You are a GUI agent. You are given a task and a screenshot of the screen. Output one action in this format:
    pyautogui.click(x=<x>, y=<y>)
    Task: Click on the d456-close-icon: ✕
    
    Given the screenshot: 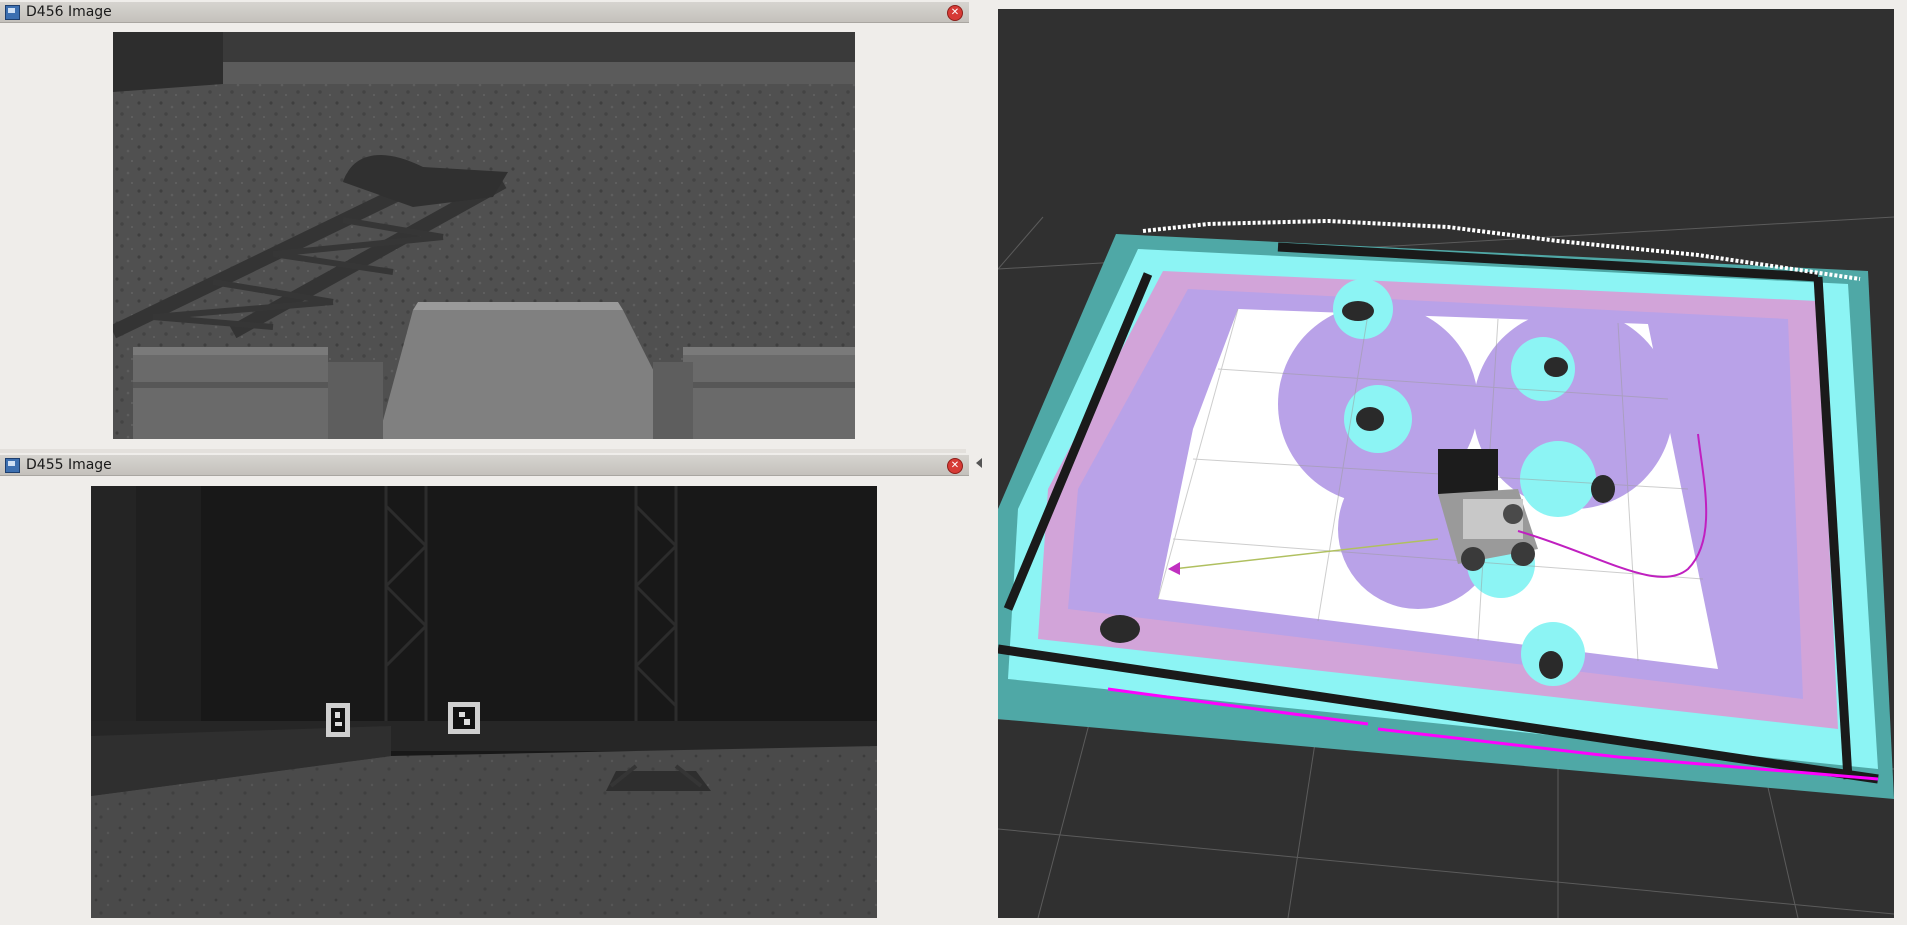 What is the action you would take?
    pyautogui.click(x=955, y=13)
    